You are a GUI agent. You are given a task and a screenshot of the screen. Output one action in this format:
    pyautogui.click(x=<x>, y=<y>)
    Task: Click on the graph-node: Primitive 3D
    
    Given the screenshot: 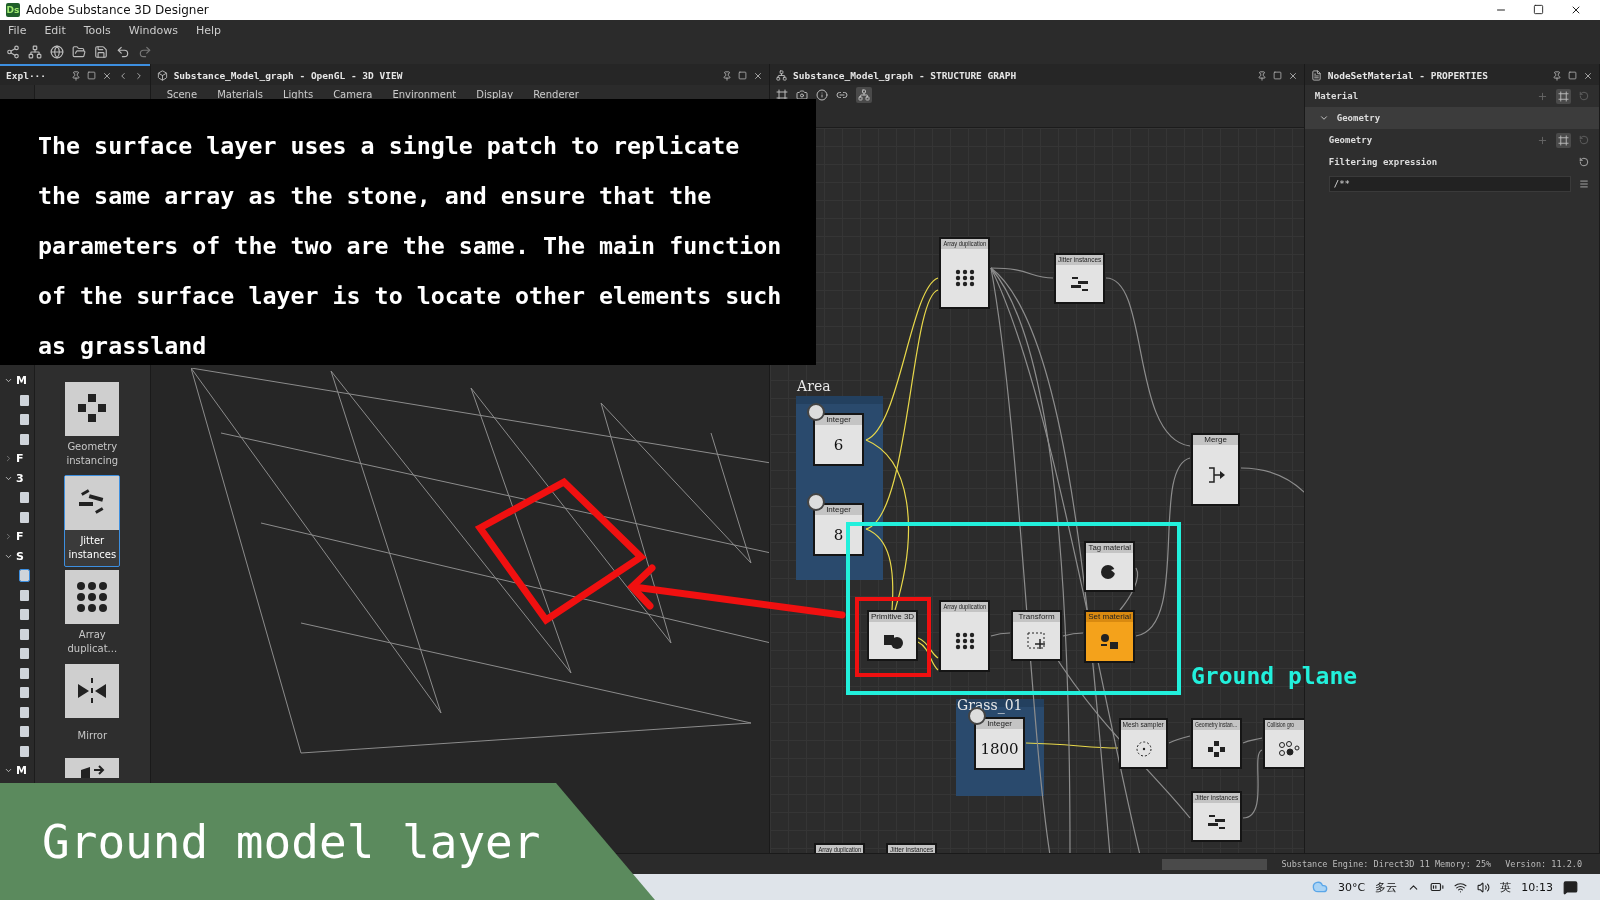 What is the action you would take?
    pyautogui.click(x=893, y=635)
    